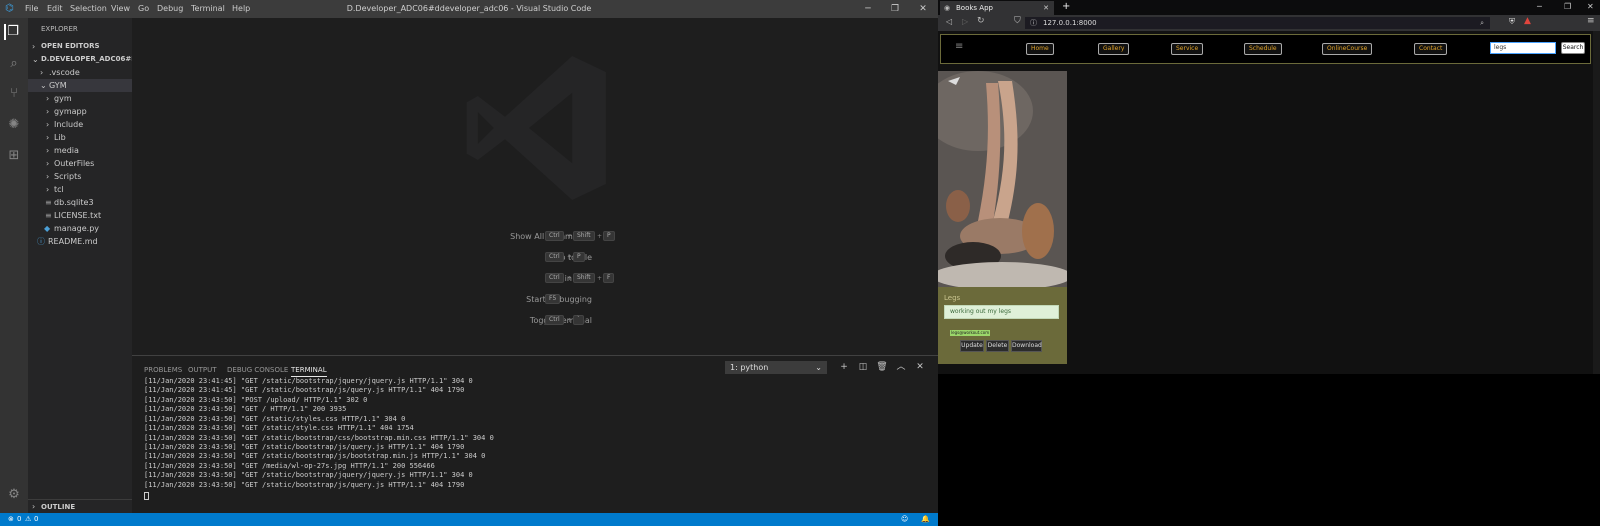  Describe the element at coordinates (80, 85) in the screenshot. I see `tree-item-gym-root: ⌄ GYM` at that location.